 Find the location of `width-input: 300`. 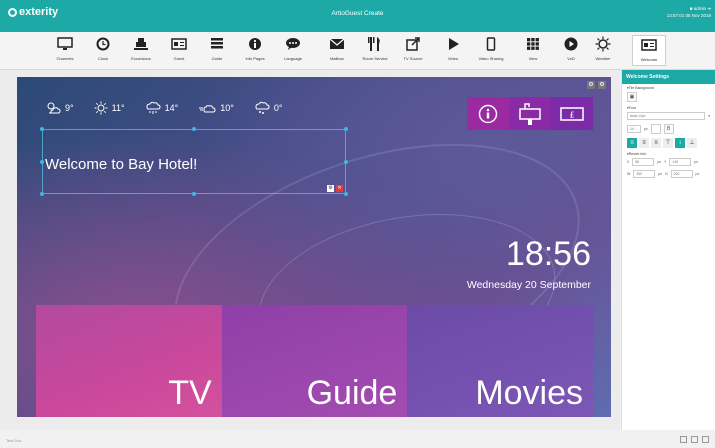

width-input: 300 is located at coordinates (644, 174).